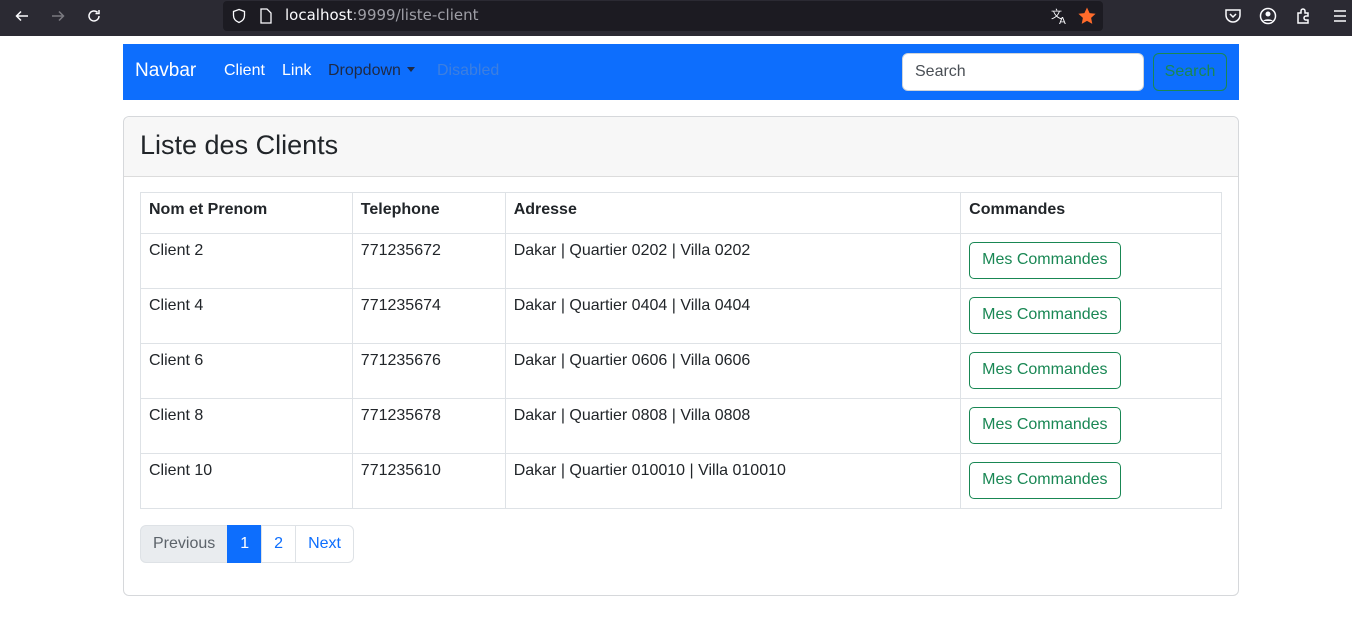  Describe the element at coordinates (1190, 72) in the screenshot. I see `search-button: Search` at that location.